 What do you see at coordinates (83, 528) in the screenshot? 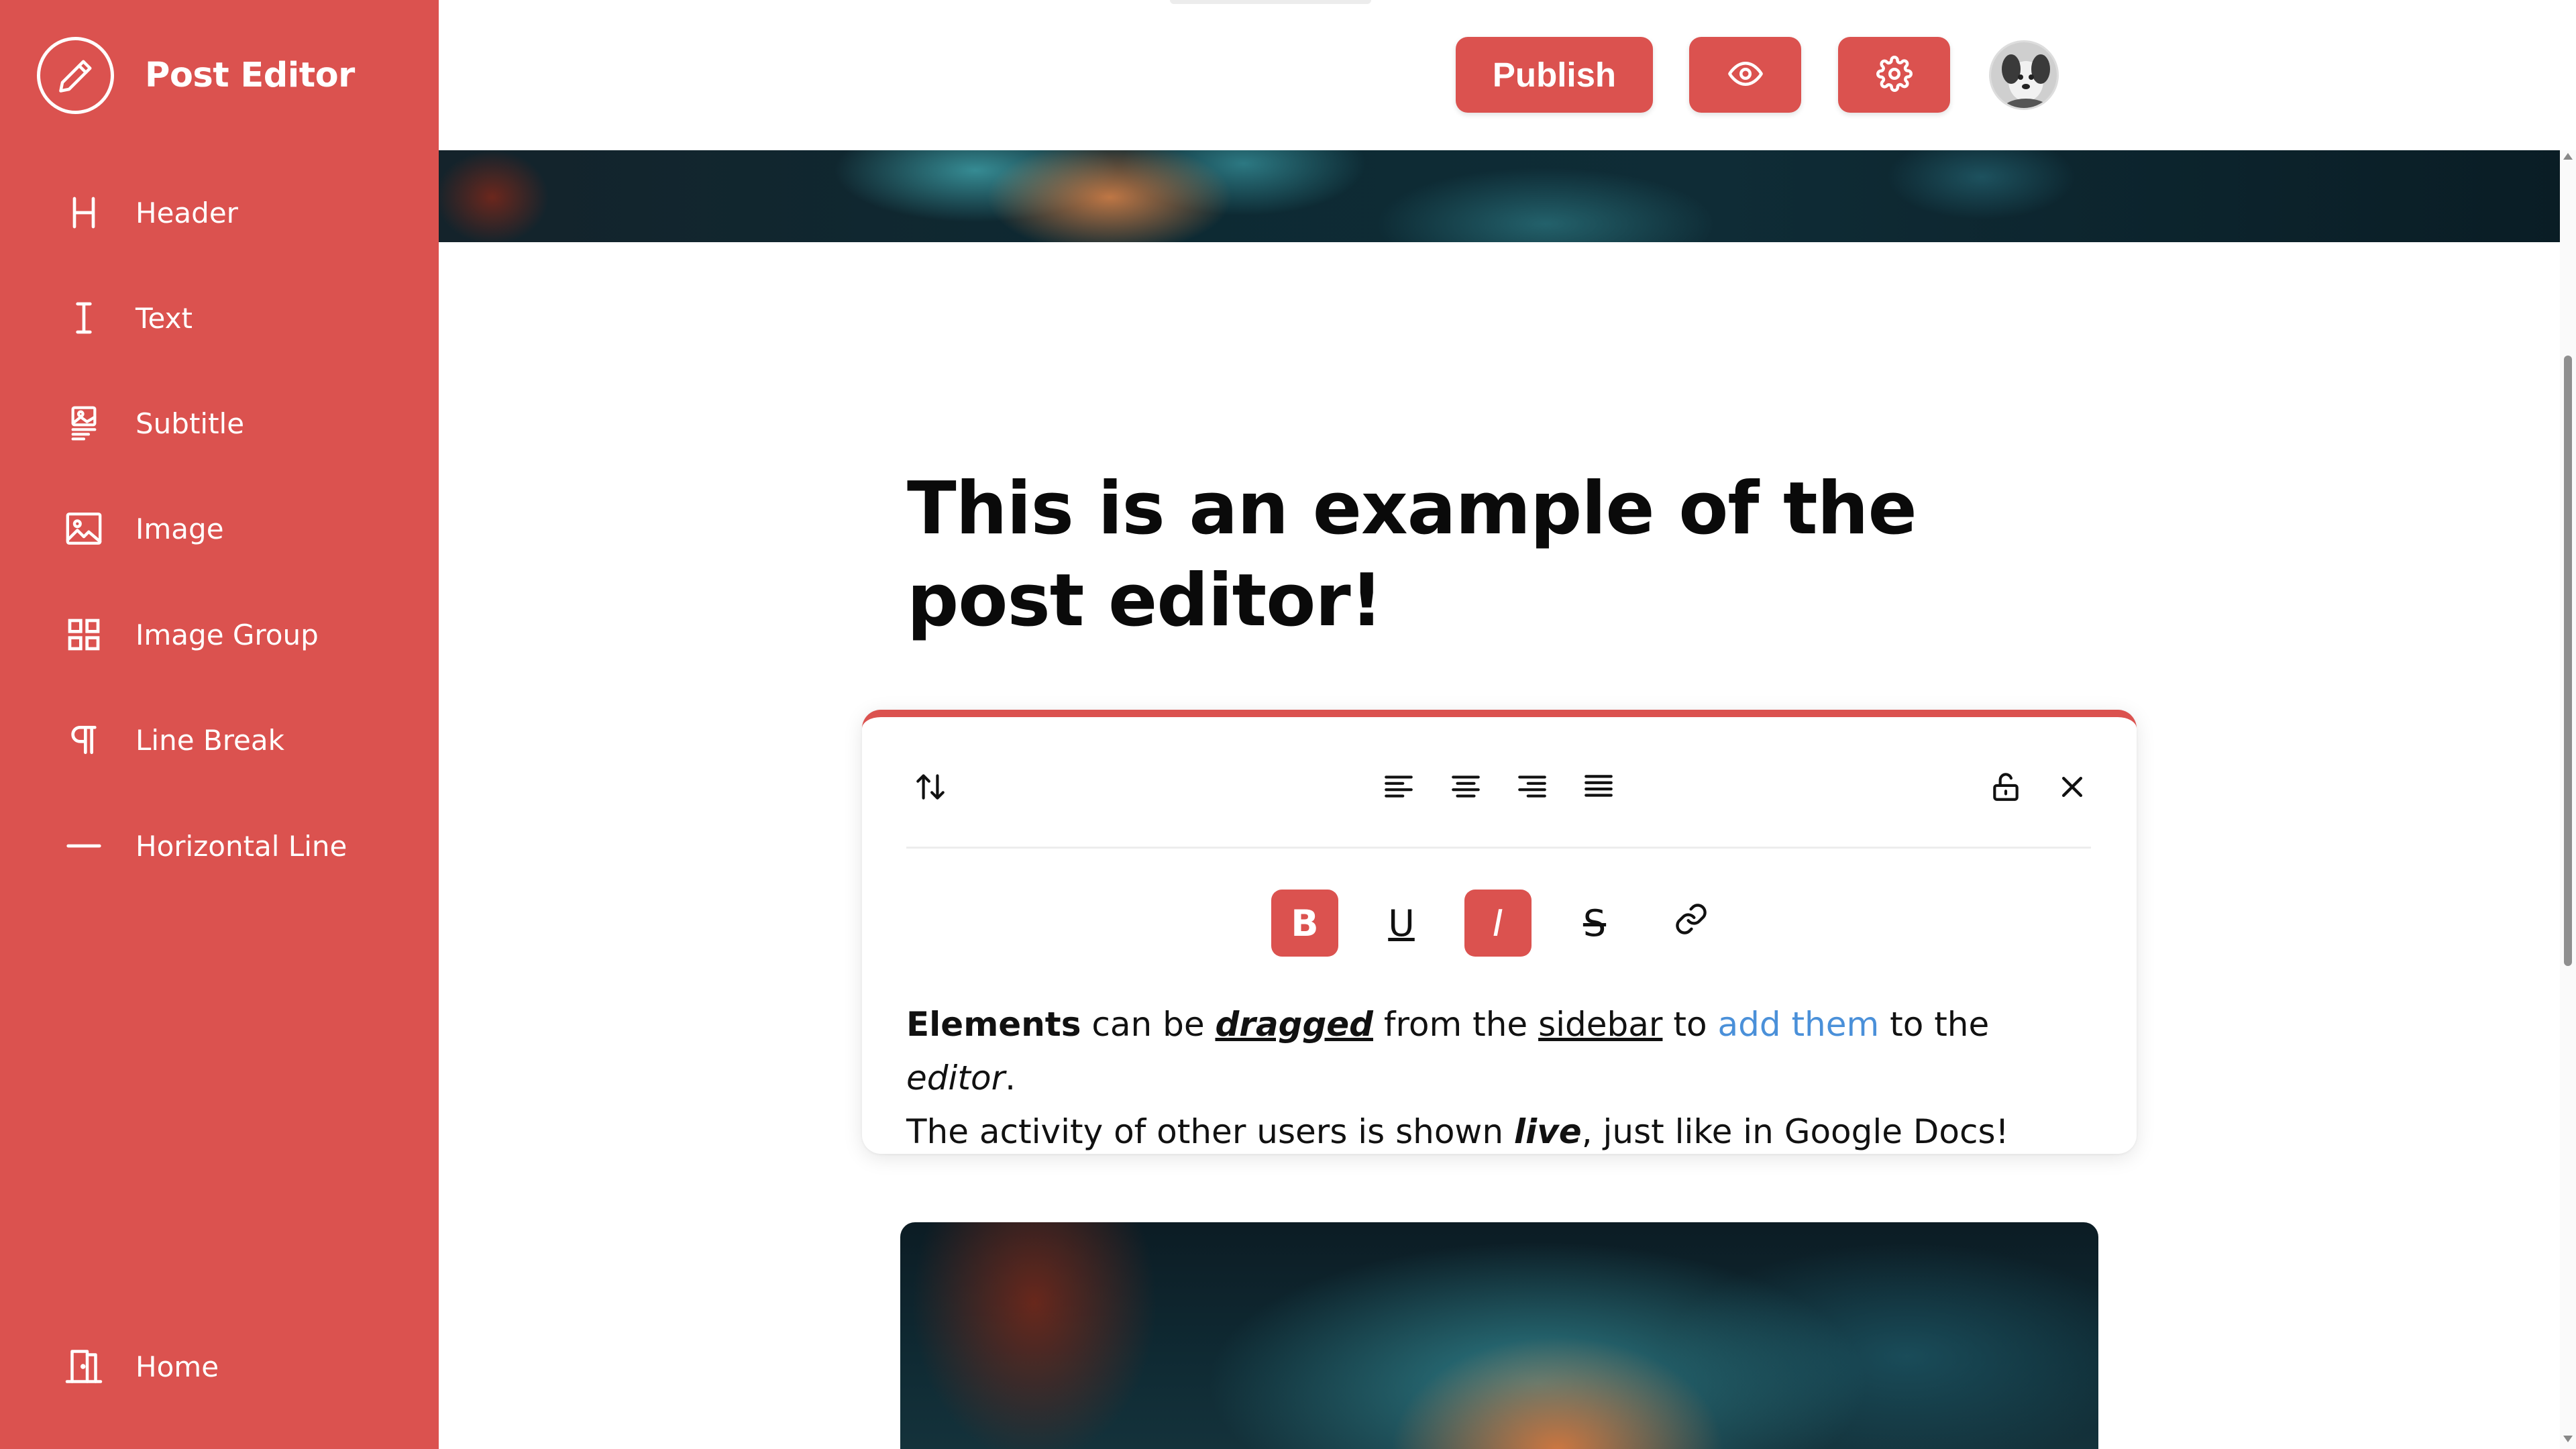
I see `image-icon` at bounding box center [83, 528].